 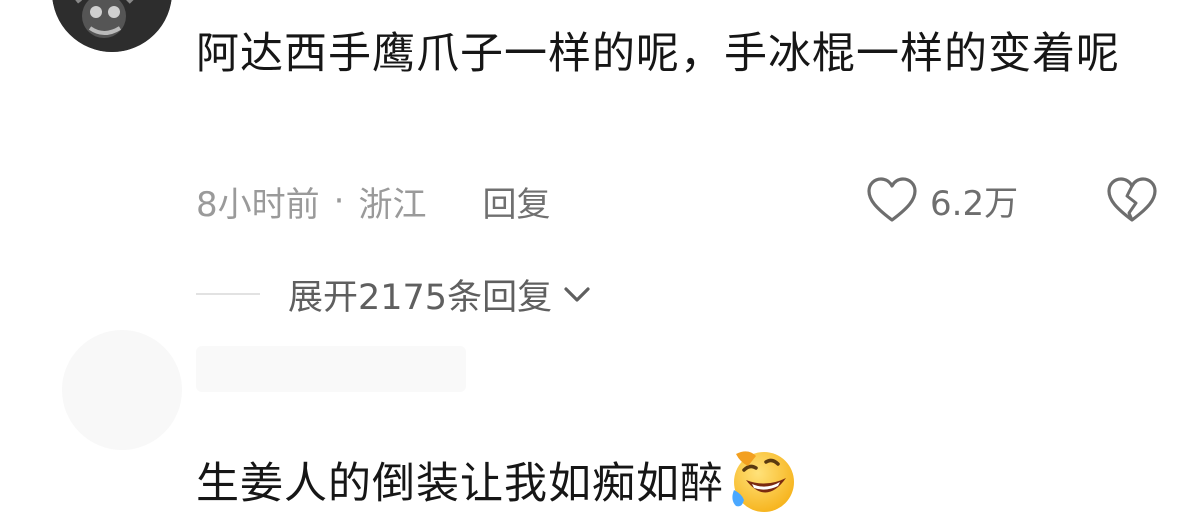 I want to click on comment-meta: 8小时前 · 浙江 回复, so click(x=373, y=201).